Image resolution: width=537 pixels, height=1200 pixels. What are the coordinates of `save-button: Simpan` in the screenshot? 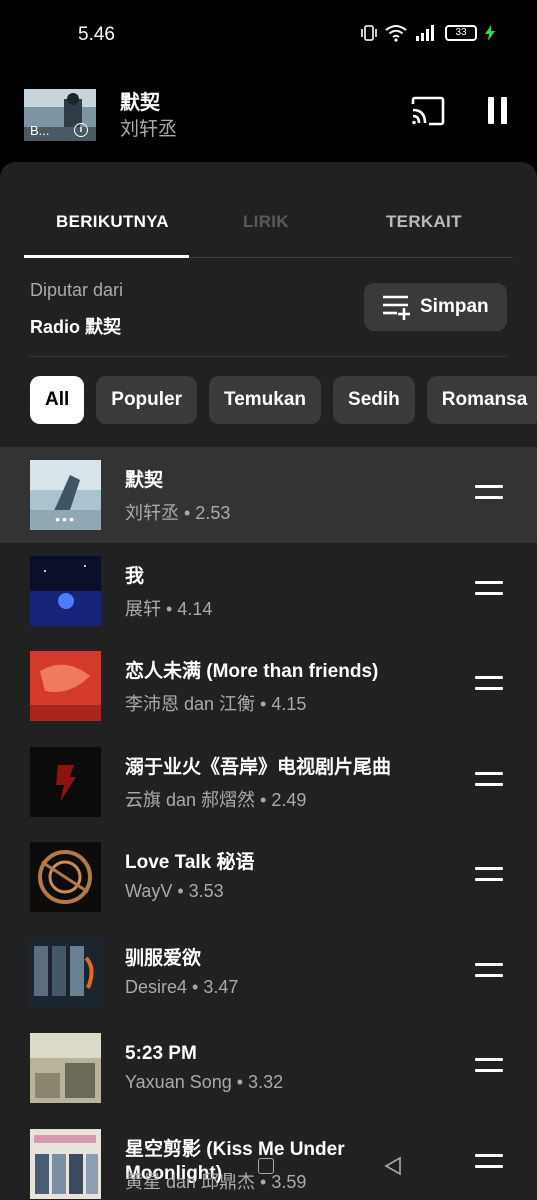 It's located at (435, 307).